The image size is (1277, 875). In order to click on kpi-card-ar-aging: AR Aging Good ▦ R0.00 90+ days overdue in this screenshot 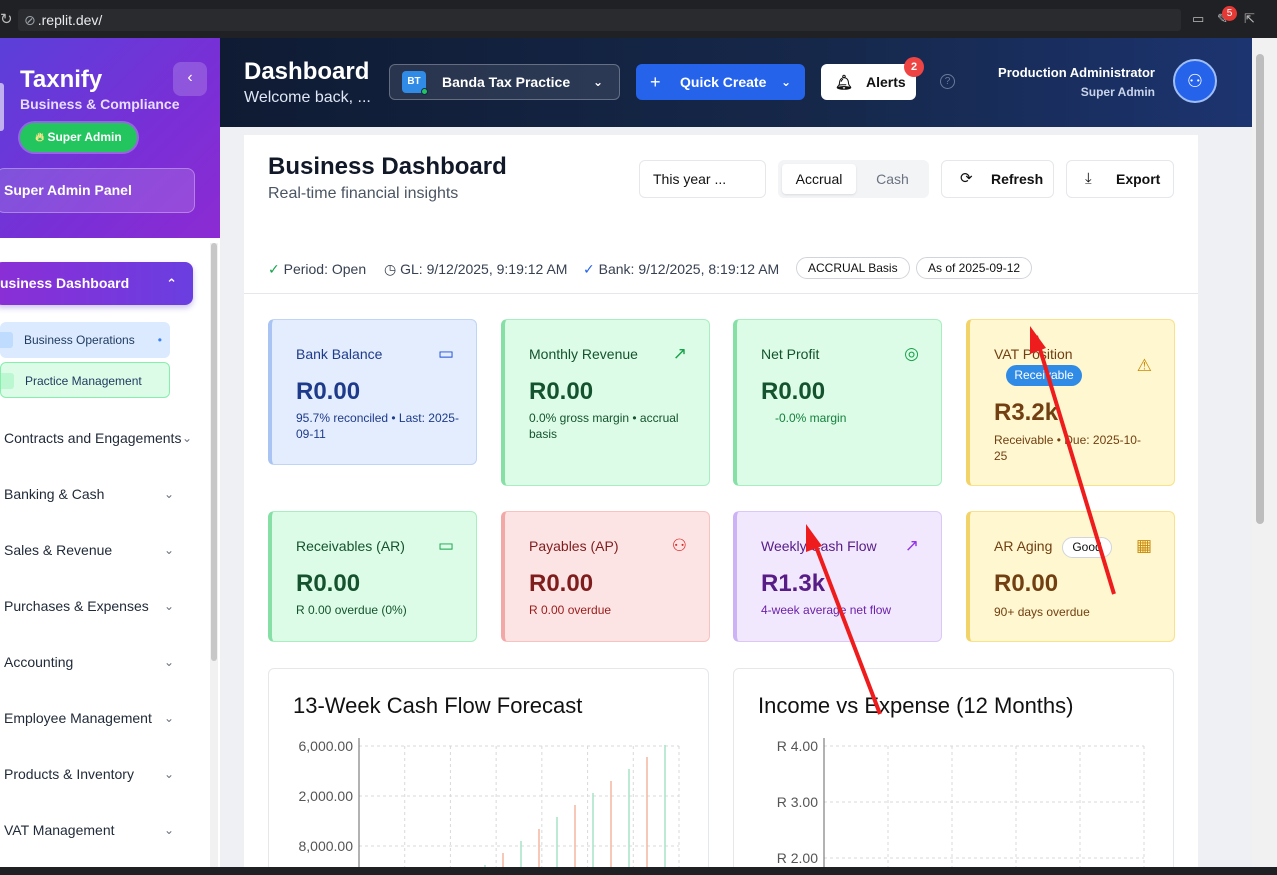, I will do `click(1070, 576)`.